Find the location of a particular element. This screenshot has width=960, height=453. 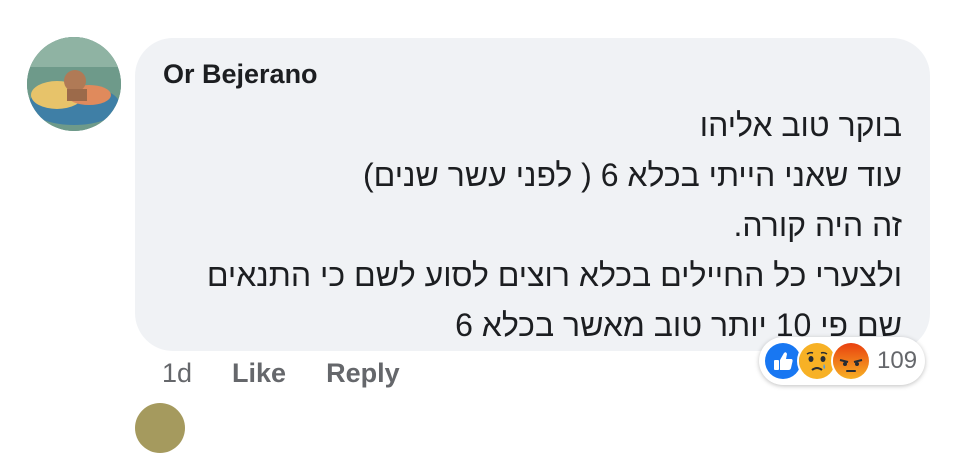

reply-button: Reply is located at coordinates (363, 373).